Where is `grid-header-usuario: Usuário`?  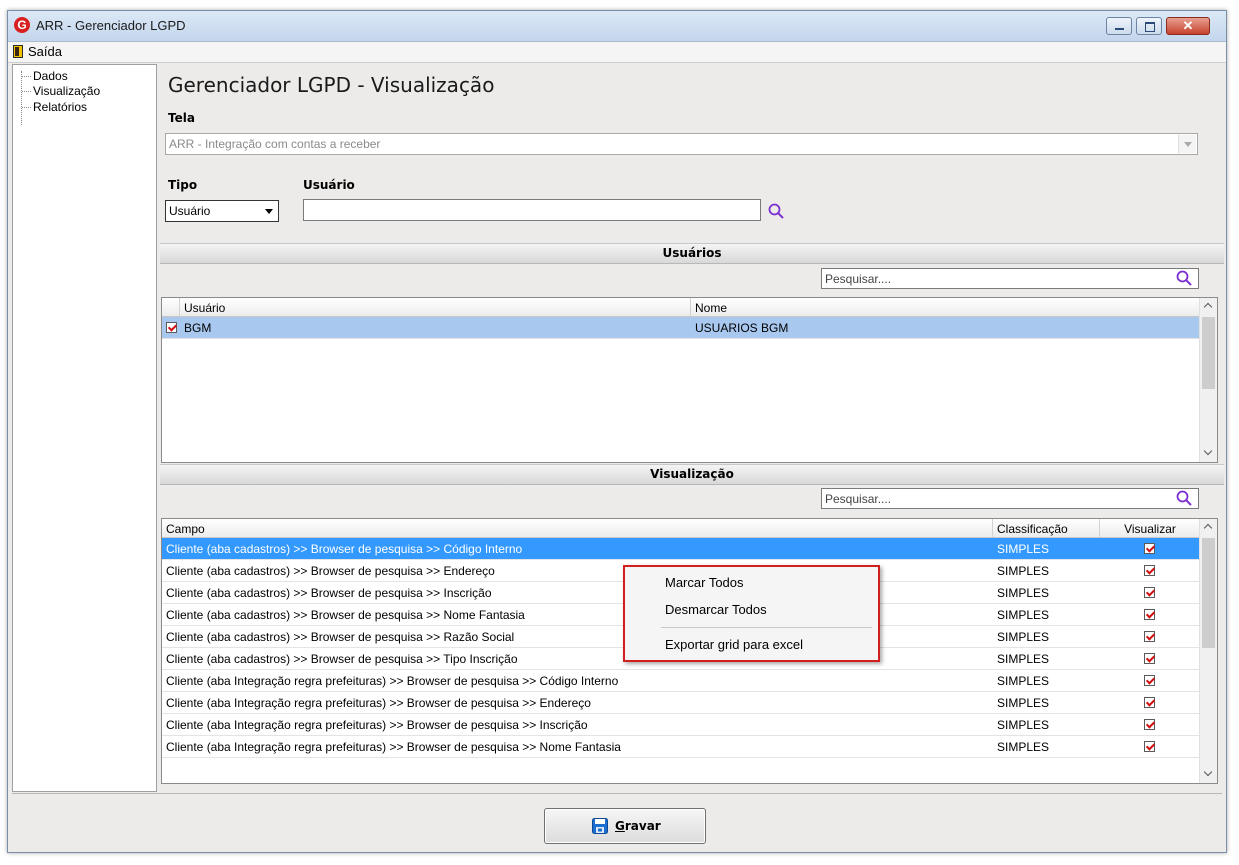 grid-header-usuario: Usuário is located at coordinates (435, 307).